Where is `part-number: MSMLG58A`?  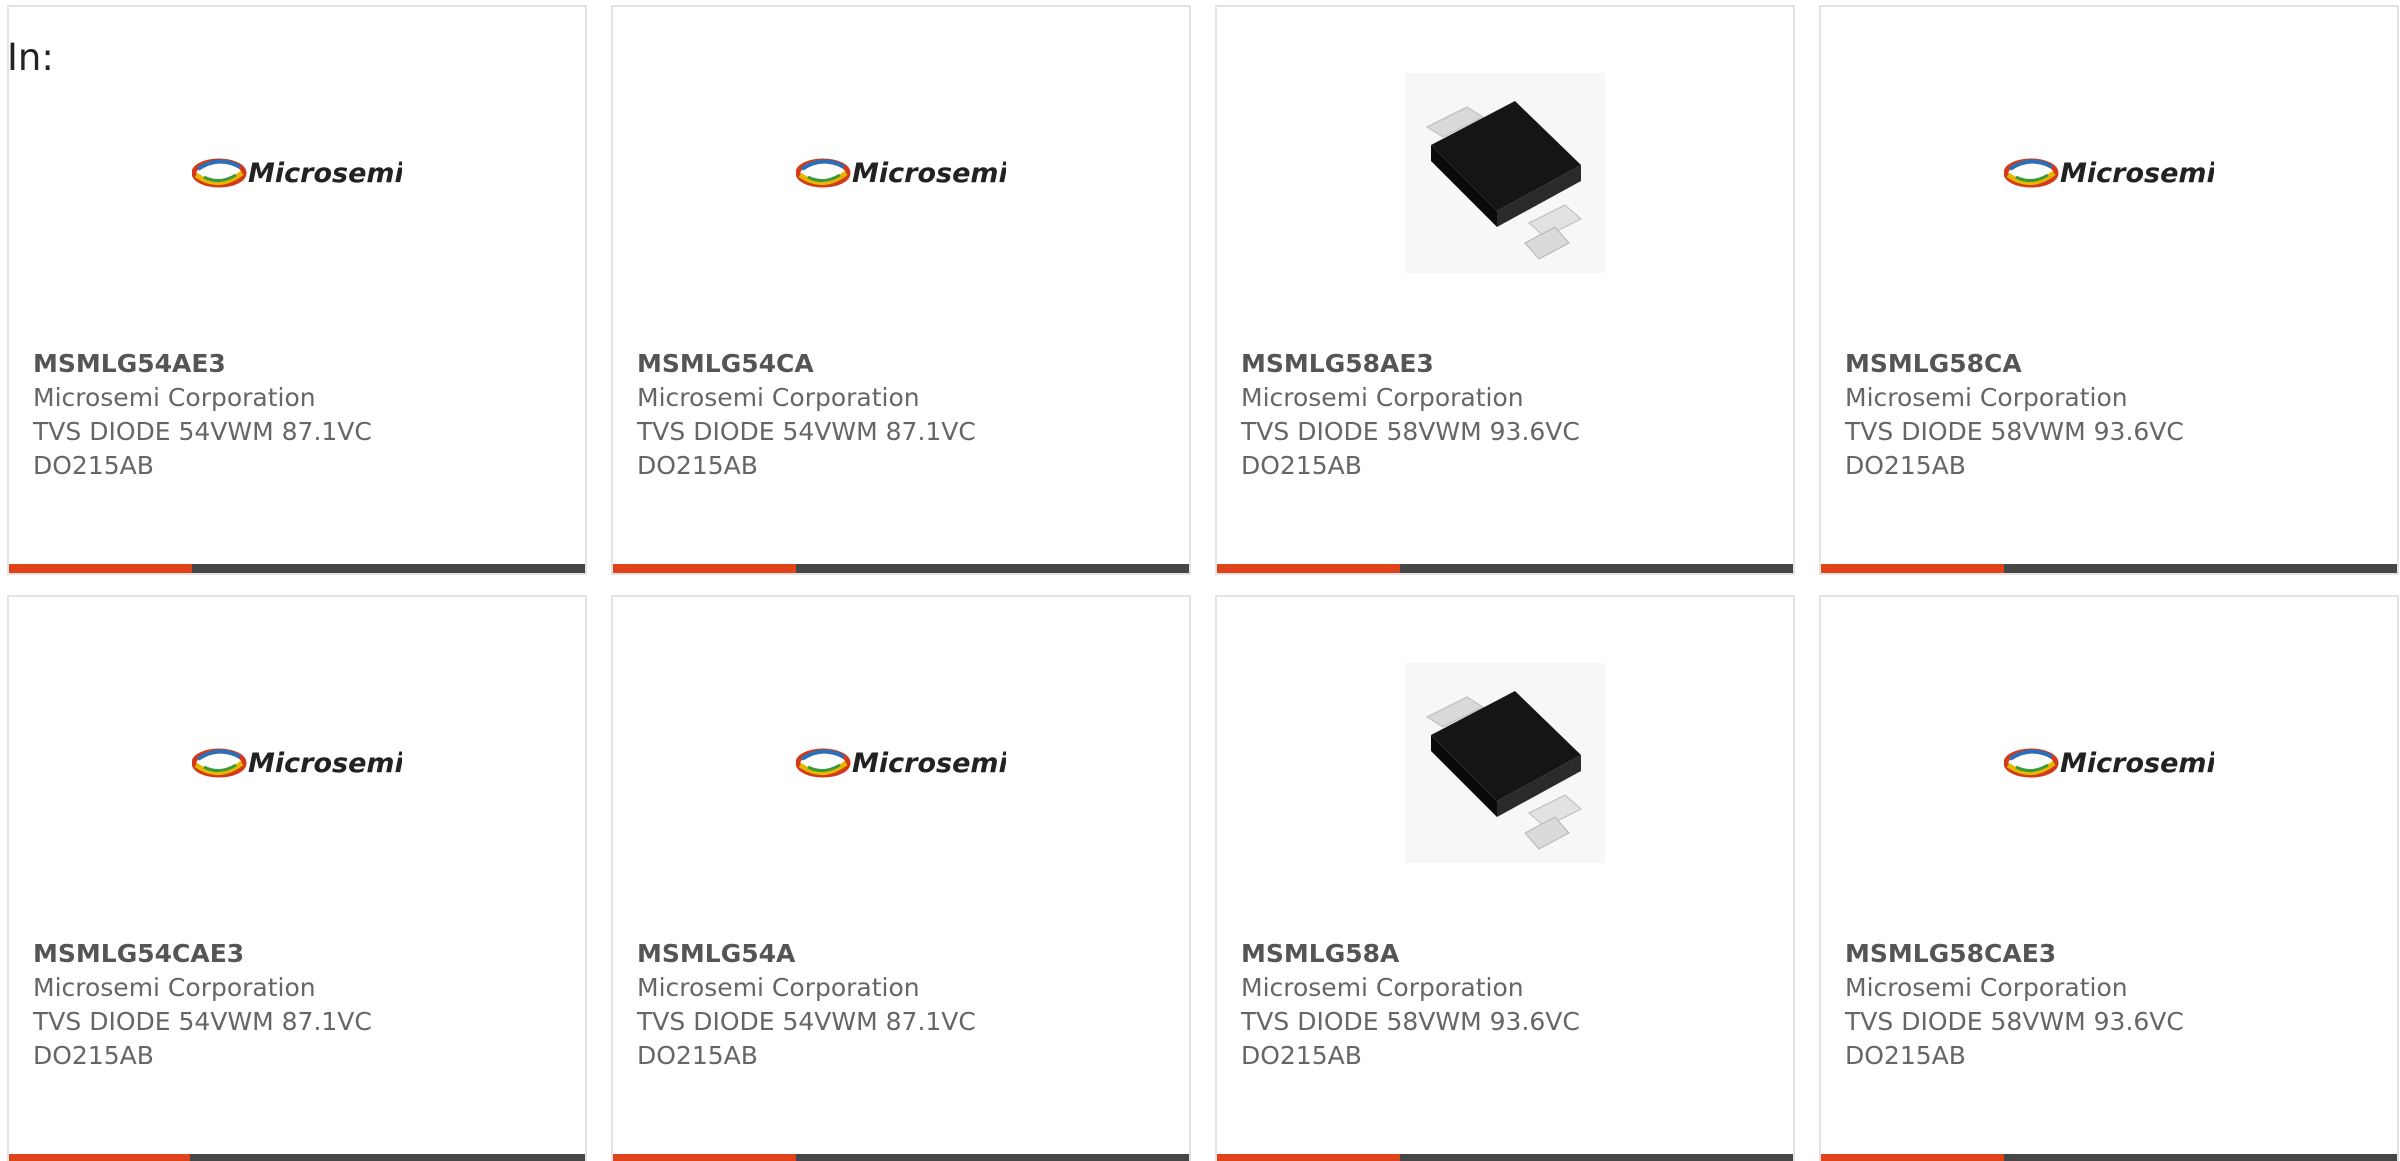
part-number: MSMLG58A is located at coordinates (1512, 954).